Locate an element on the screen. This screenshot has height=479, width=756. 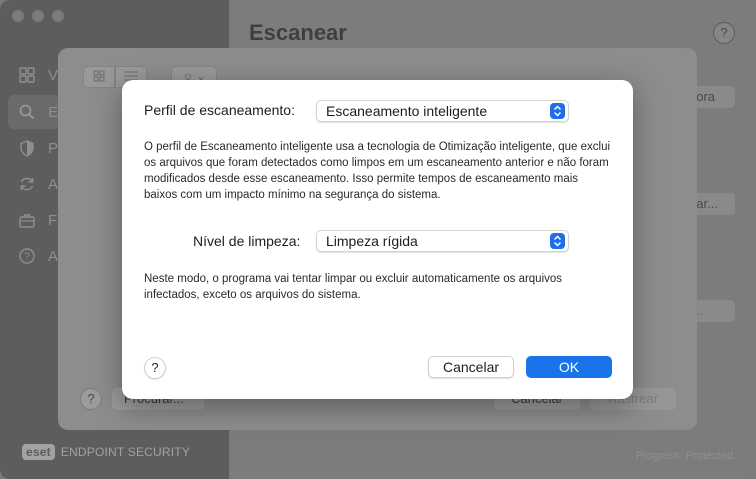
grid-view-button is located at coordinates (99, 77).